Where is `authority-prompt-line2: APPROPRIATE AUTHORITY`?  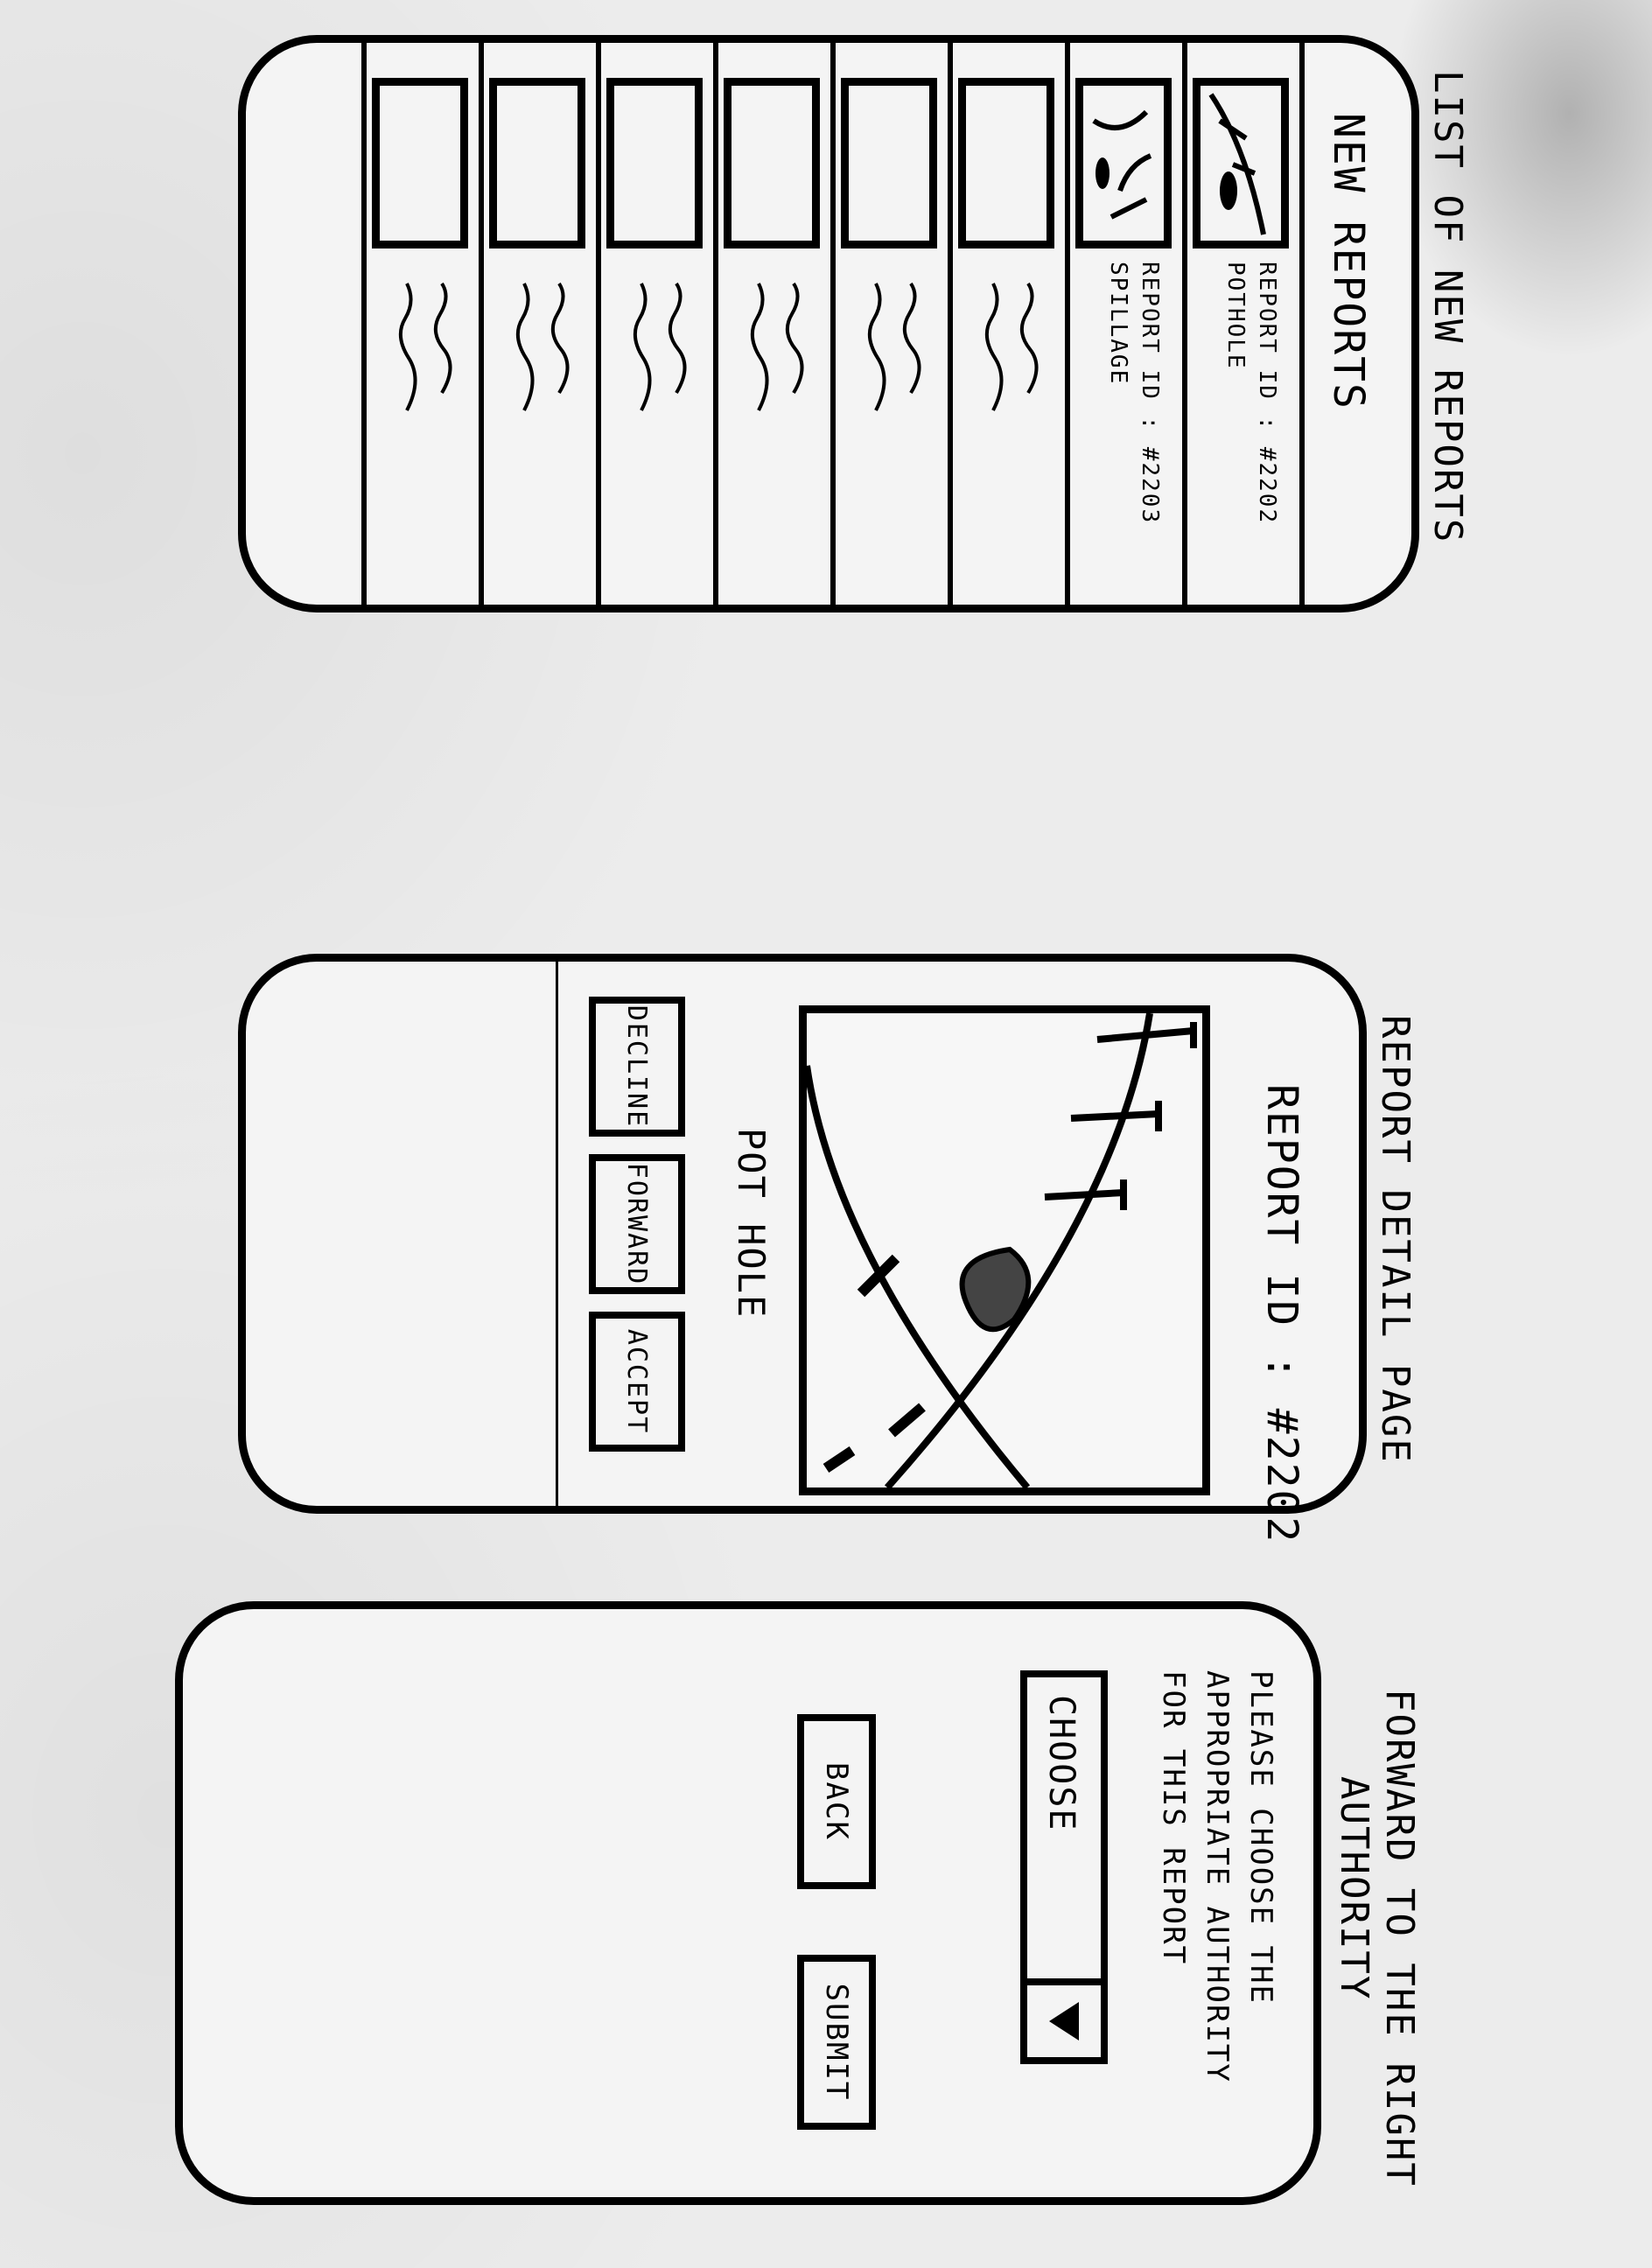 authority-prompt-line2: APPROPRIATE AUTHORITY is located at coordinates (1217, 1876).